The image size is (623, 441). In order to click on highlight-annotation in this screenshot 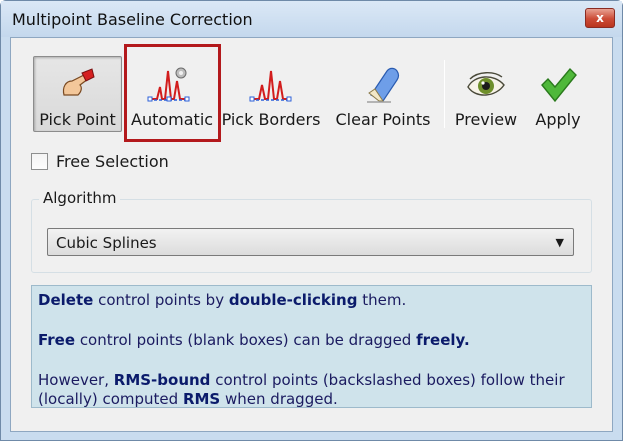, I will do `click(172, 93)`.